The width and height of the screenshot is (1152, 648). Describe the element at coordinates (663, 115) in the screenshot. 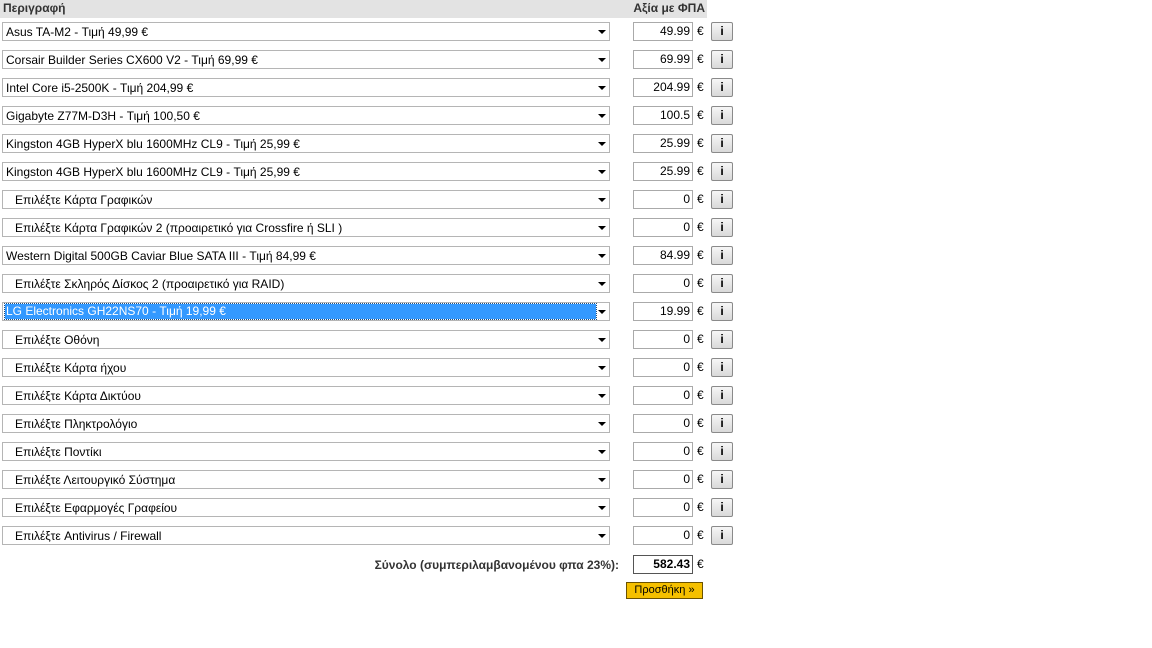

I see `price-field: 100.5` at that location.